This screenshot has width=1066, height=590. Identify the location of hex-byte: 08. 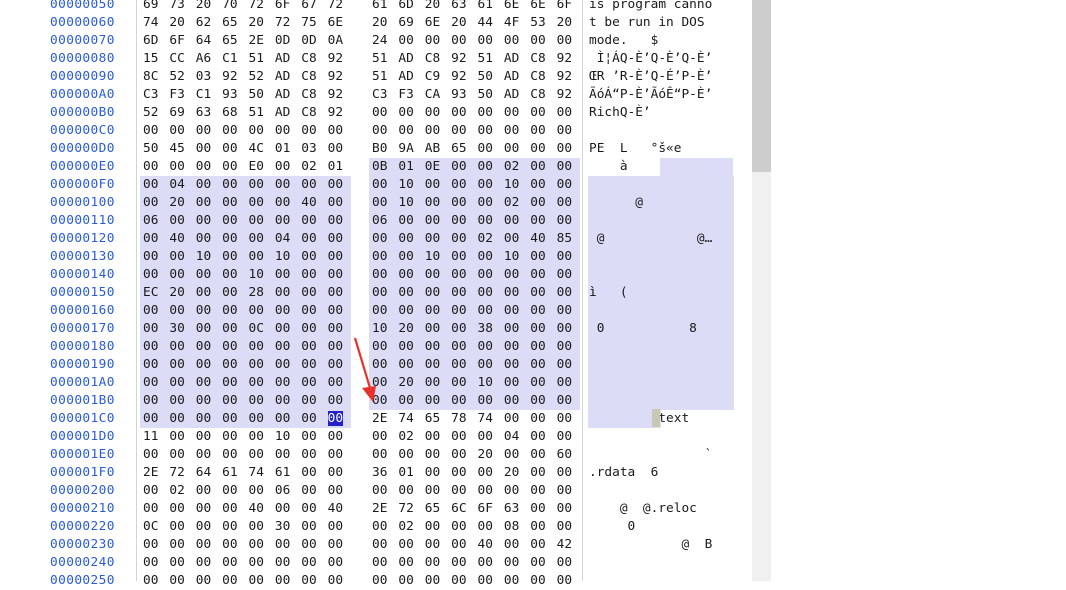
(514, 527).